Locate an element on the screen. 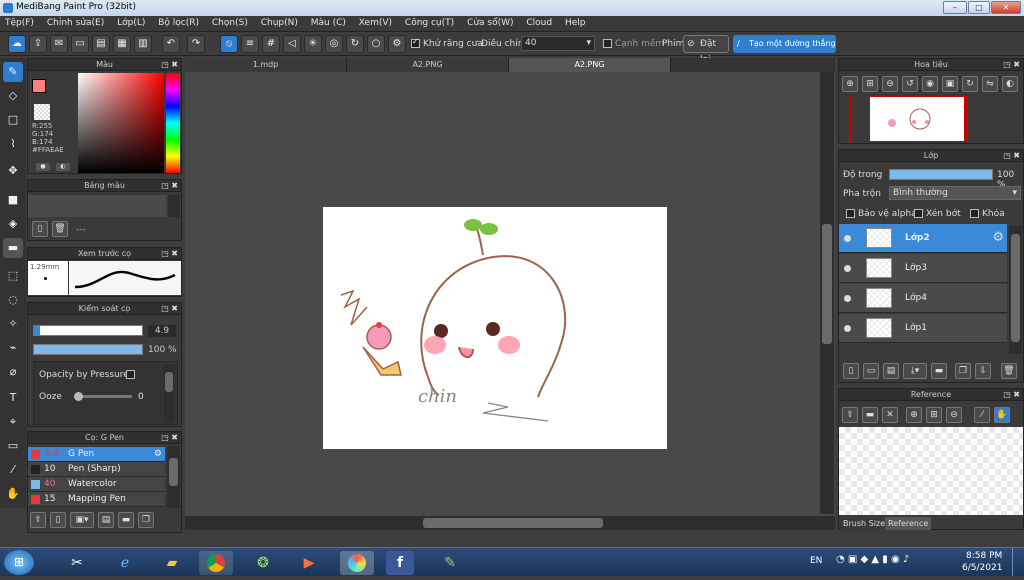 This screenshot has height=580, width=1024. facebook-icon: f is located at coordinates (400, 563).